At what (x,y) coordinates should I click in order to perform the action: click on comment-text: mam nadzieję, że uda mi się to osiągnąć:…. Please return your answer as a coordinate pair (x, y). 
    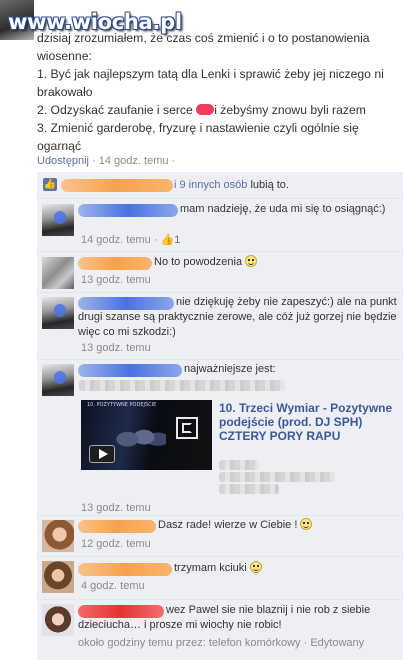
    Looking at the image, I should click on (283, 209).